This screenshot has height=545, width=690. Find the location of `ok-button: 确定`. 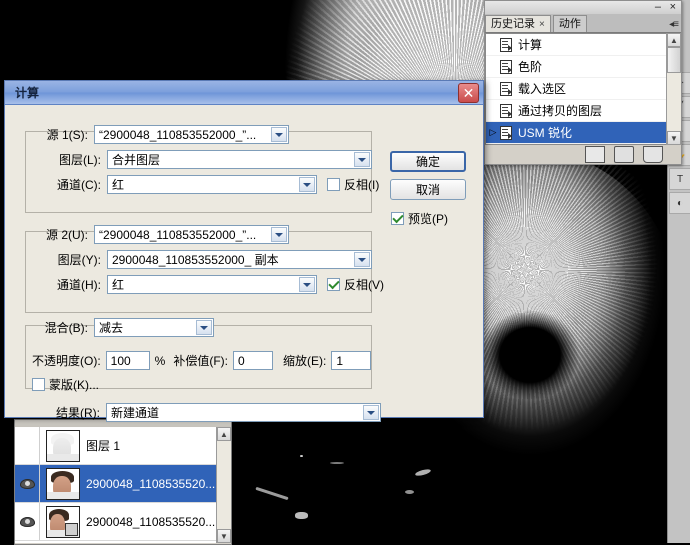

ok-button: 确定 is located at coordinates (428, 161).